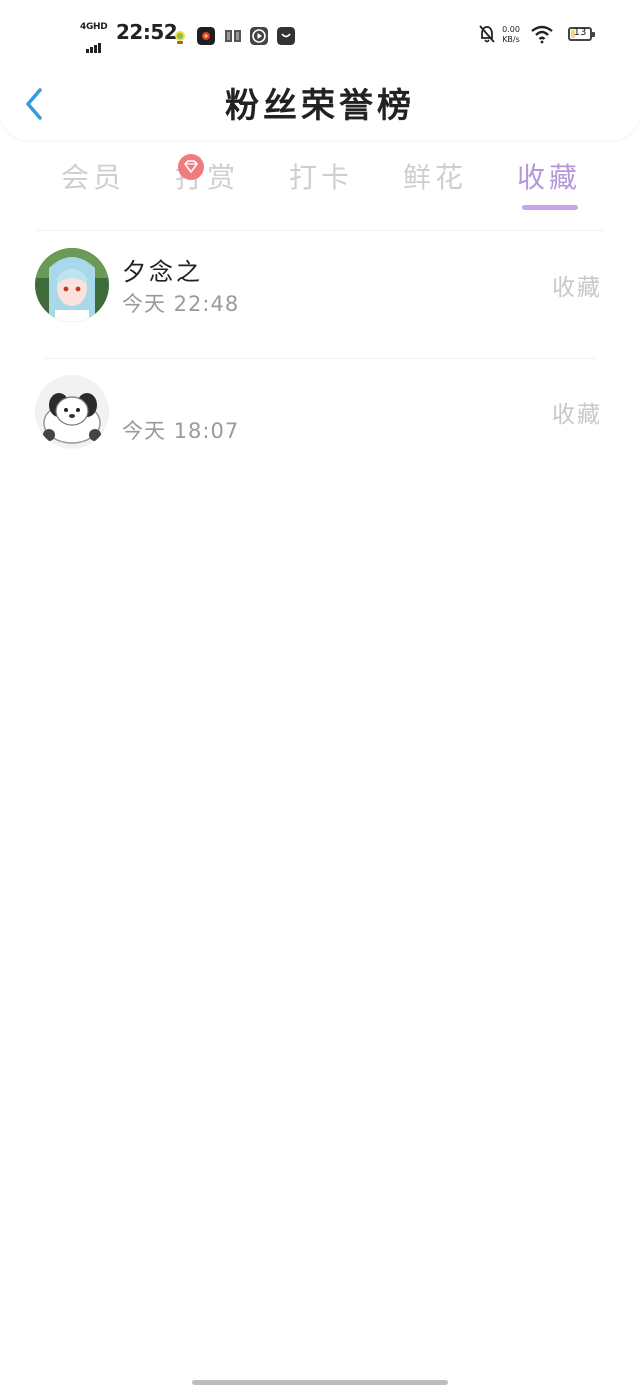 This screenshot has height=1387, width=640. What do you see at coordinates (320, 295) in the screenshot?
I see `list-item: 夕念之 今天 22:48 收藏` at bounding box center [320, 295].